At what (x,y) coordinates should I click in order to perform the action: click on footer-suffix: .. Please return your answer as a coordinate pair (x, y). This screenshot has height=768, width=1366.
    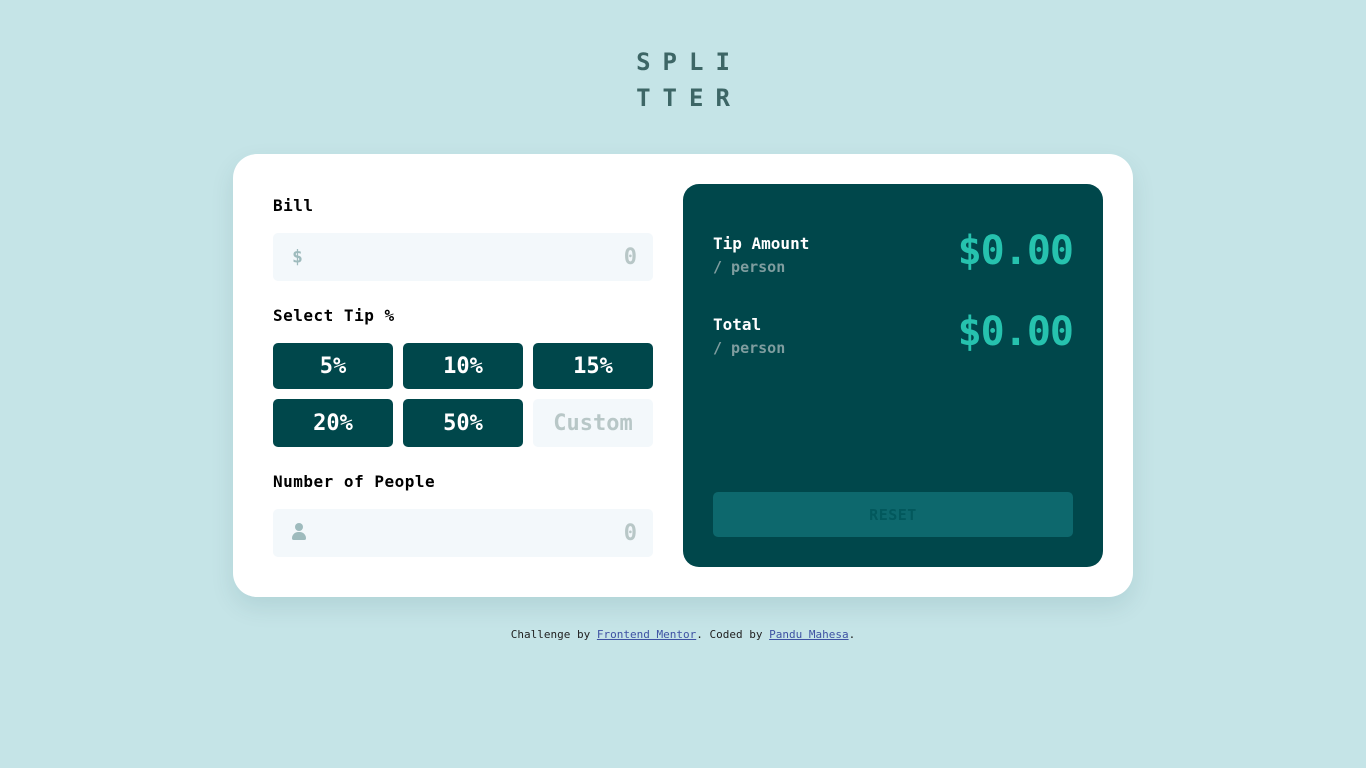
    Looking at the image, I should click on (852, 634).